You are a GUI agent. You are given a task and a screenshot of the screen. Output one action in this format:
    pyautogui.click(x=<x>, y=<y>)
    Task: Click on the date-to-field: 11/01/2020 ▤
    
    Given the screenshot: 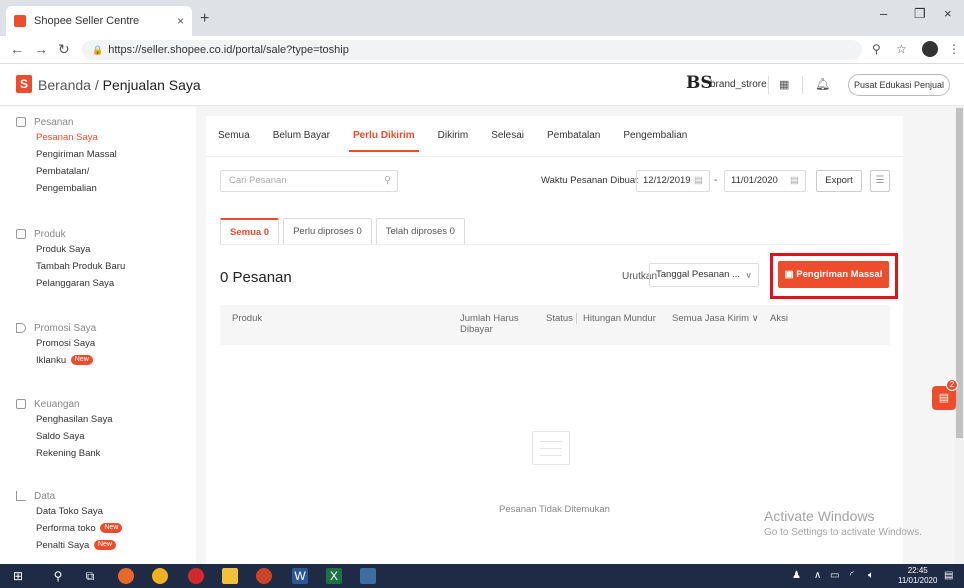 What is the action you would take?
    pyautogui.click(x=765, y=181)
    